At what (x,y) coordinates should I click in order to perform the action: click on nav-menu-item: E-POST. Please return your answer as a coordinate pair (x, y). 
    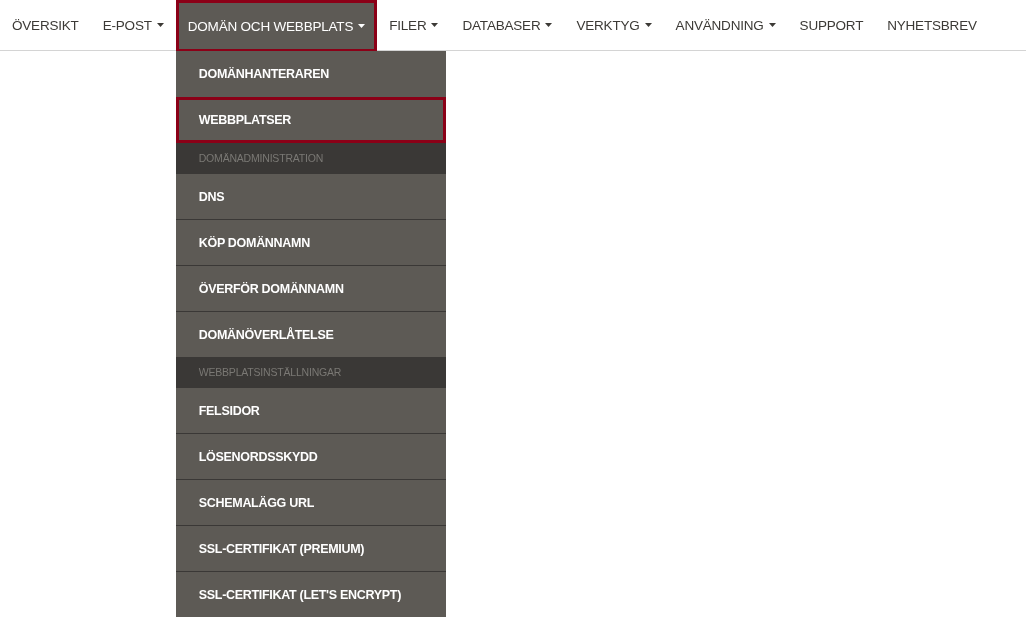
    Looking at the image, I should click on (133, 25).